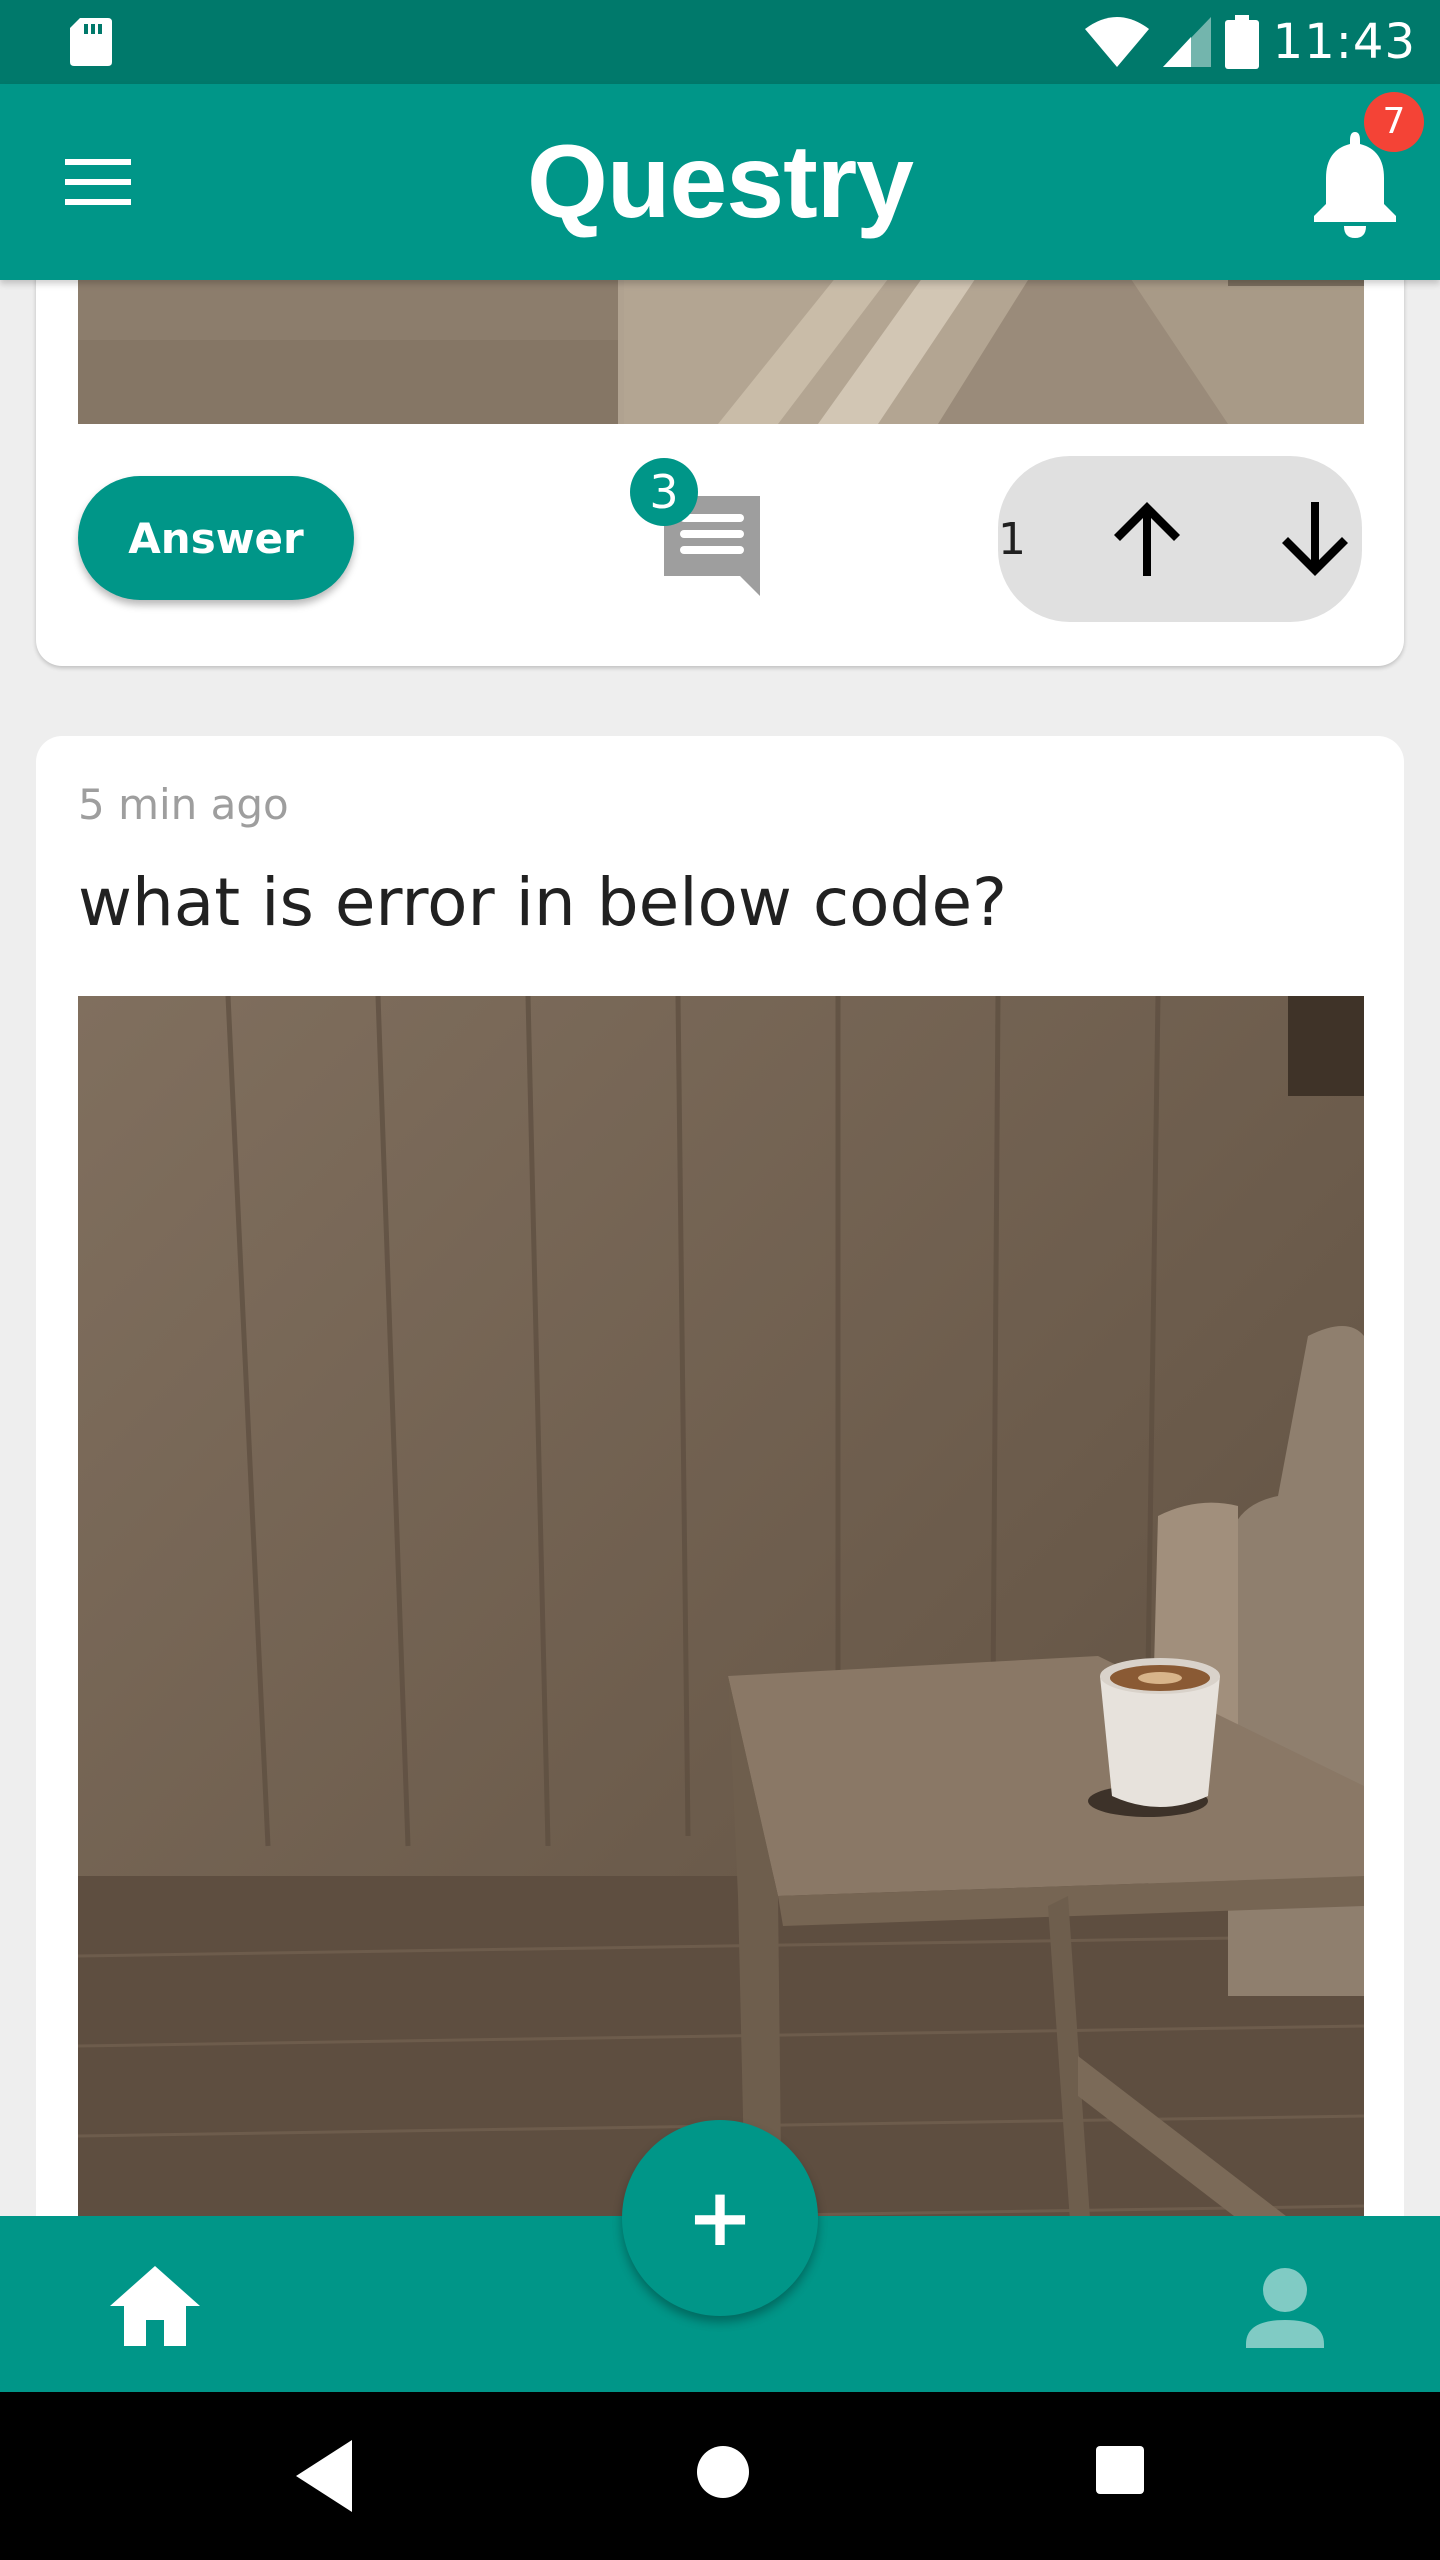  I want to click on question-timestamp: 5 min ago, so click(183, 804).